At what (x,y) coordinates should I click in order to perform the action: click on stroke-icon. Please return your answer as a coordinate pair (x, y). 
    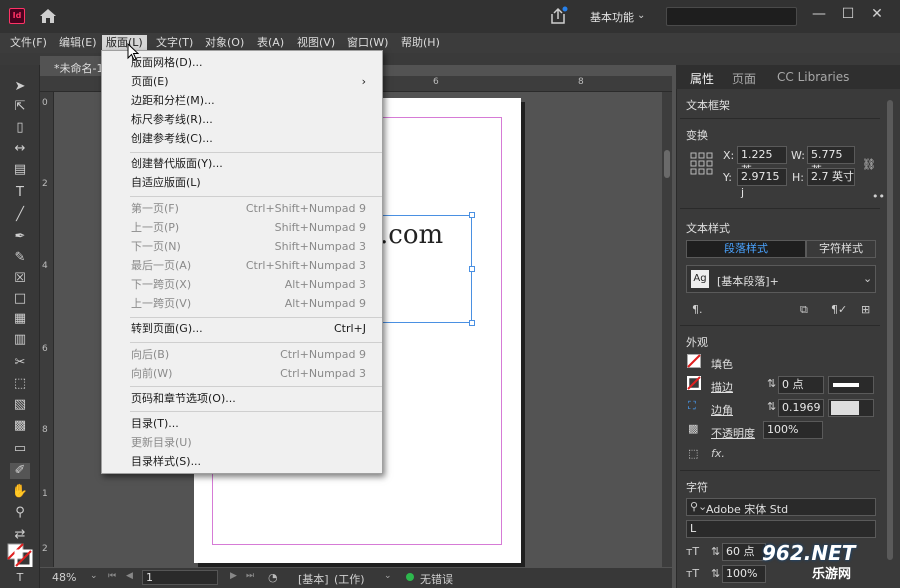
    Looking at the image, I should click on (694, 383).